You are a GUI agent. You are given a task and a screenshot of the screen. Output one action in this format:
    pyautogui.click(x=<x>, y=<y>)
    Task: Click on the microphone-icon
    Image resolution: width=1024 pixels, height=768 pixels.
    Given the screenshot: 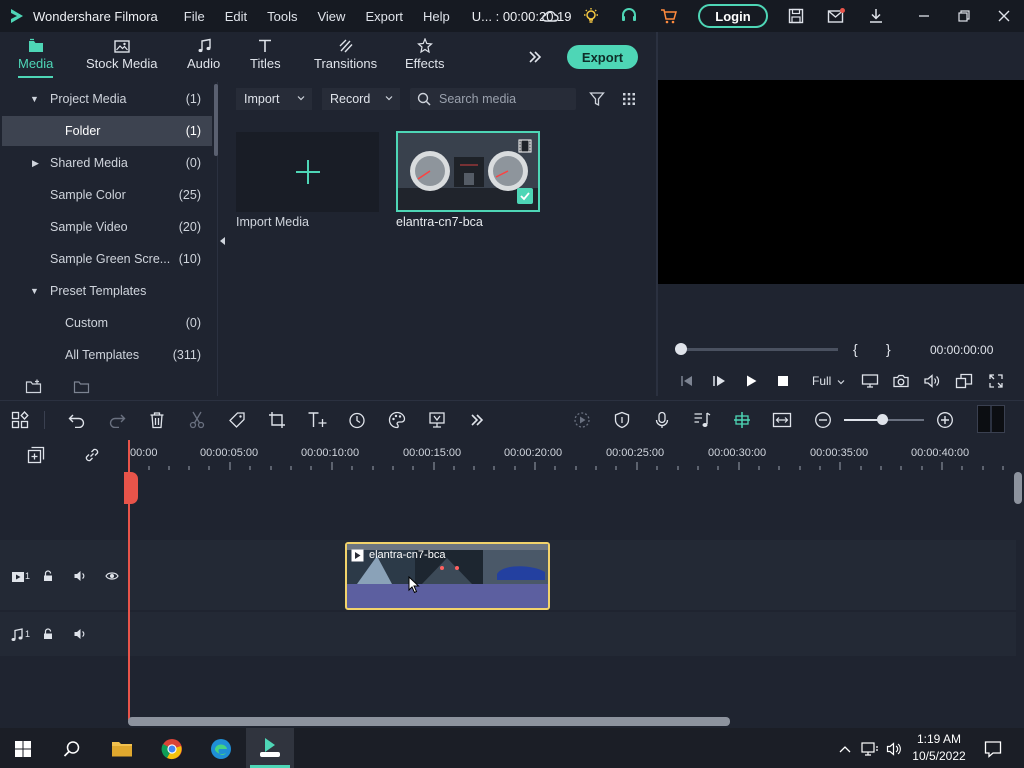 What is the action you would take?
    pyautogui.click(x=662, y=420)
    